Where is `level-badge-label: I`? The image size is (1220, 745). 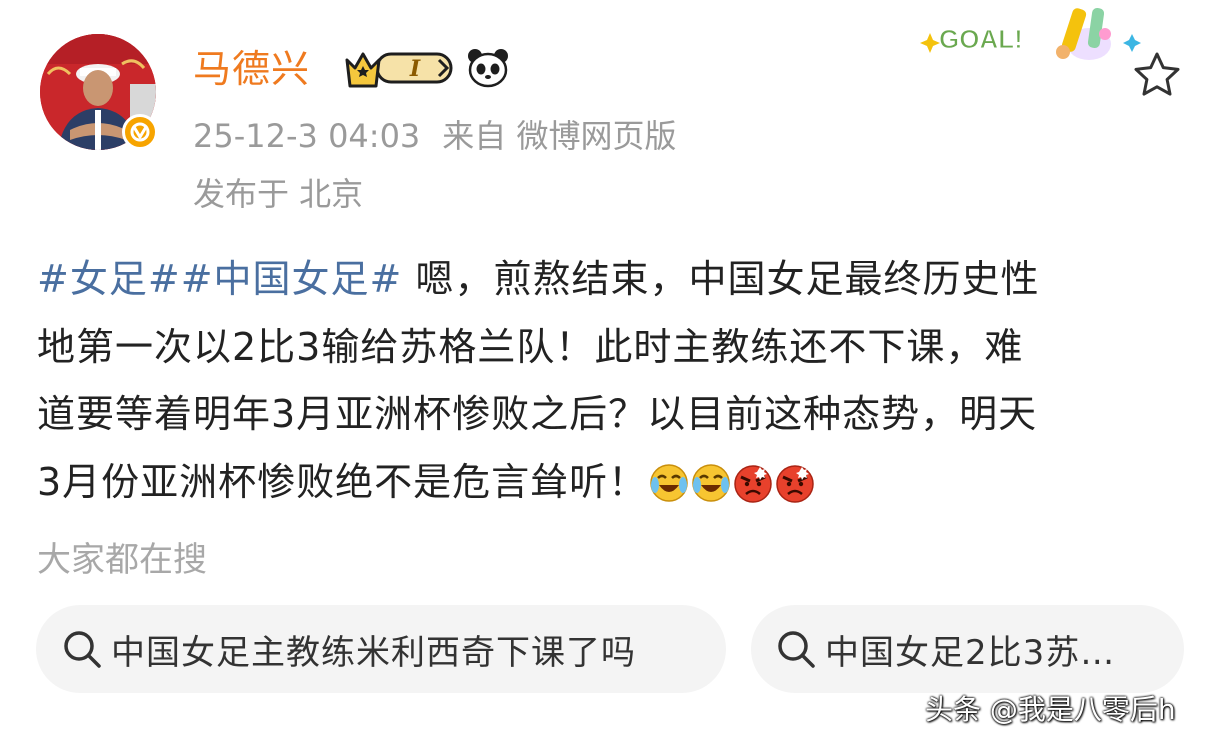 level-badge-label: I is located at coordinates (415, 69).